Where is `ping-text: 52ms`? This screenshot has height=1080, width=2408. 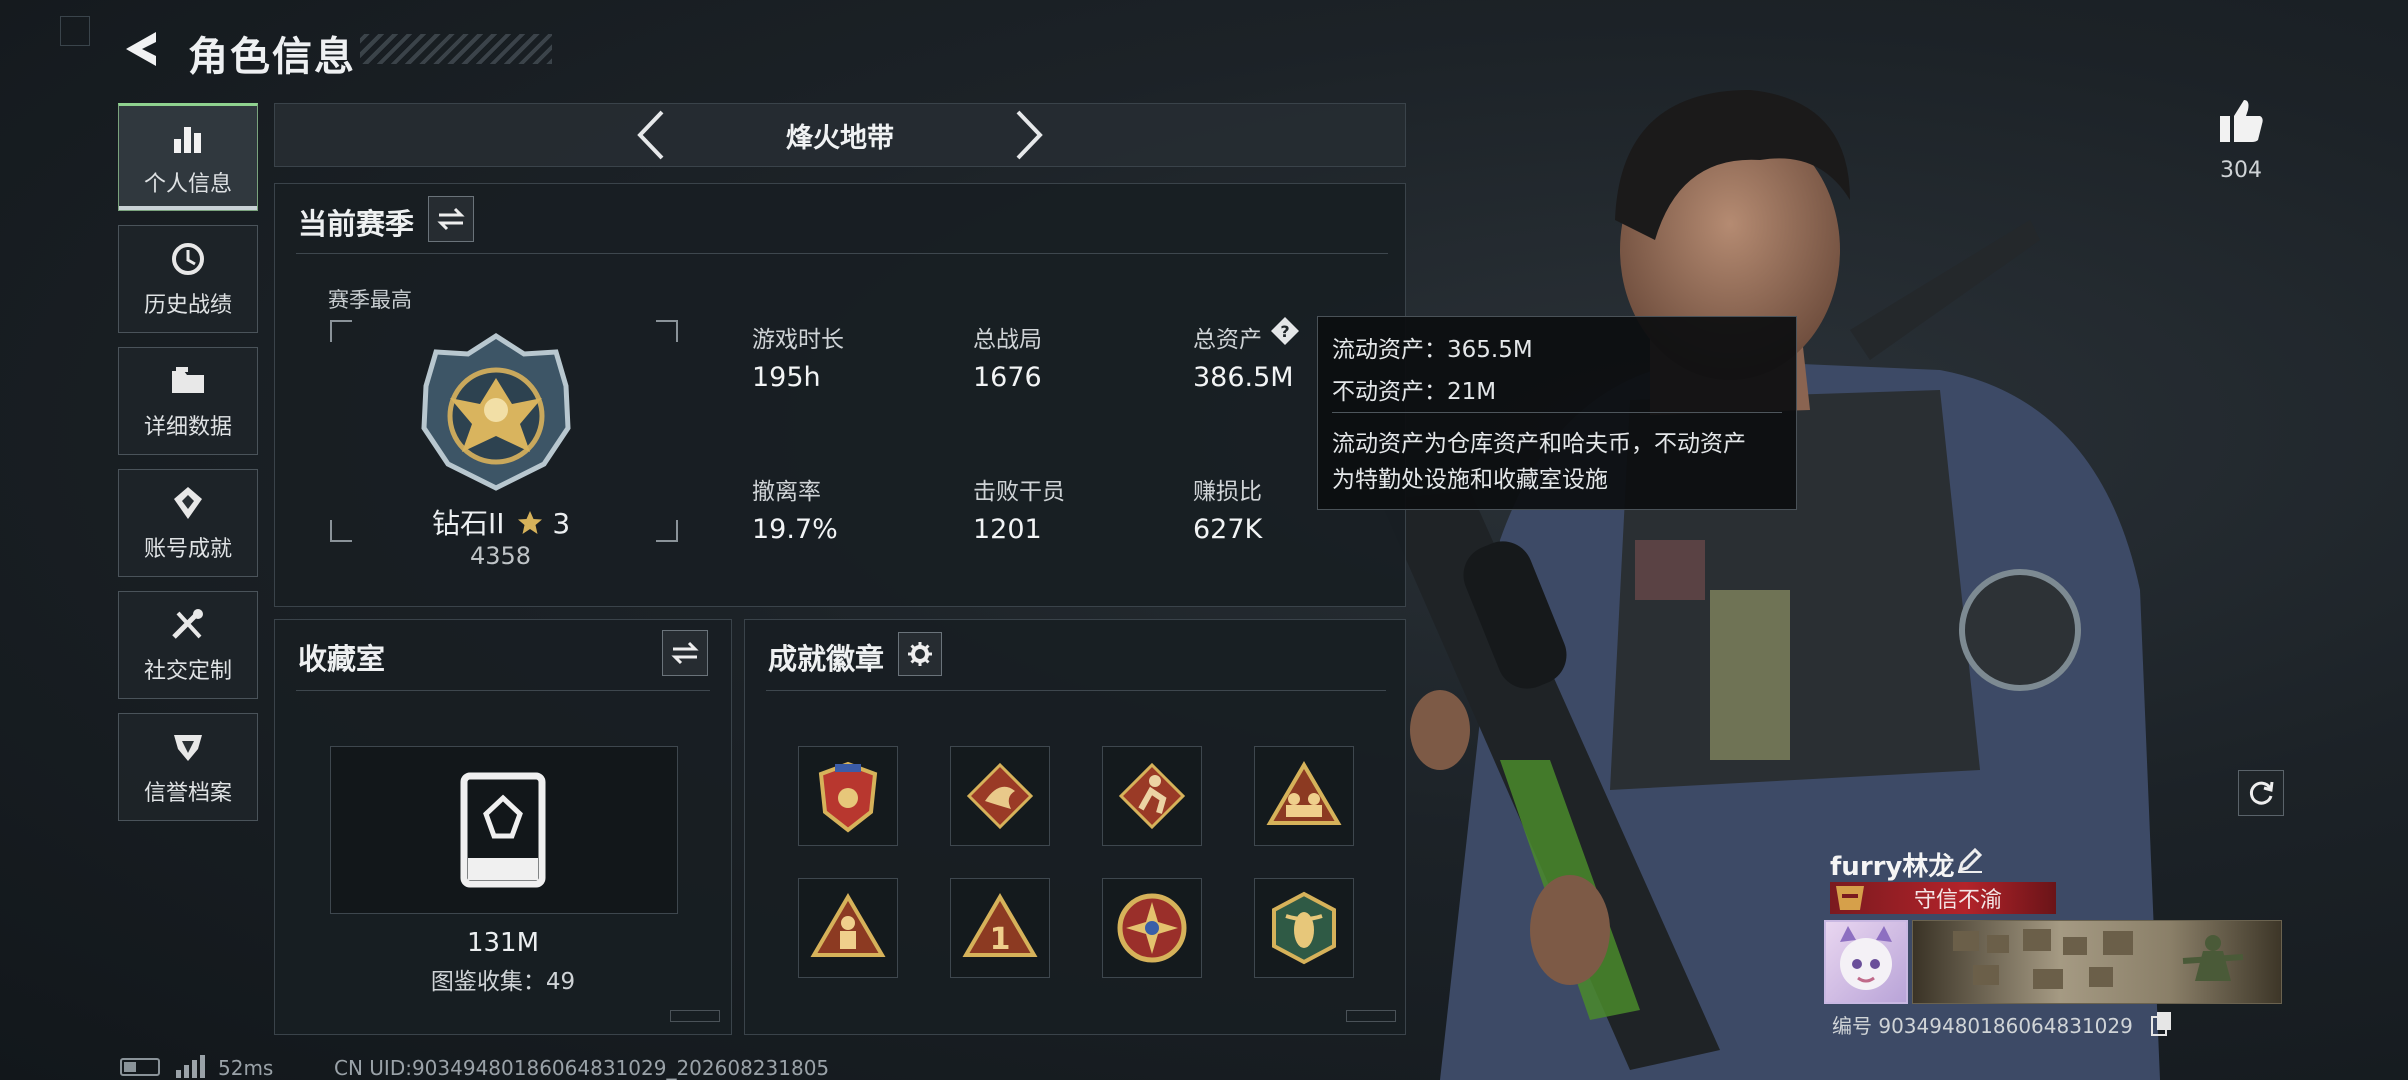 ping-text: 52ms is located at coordinates (246, 1068).